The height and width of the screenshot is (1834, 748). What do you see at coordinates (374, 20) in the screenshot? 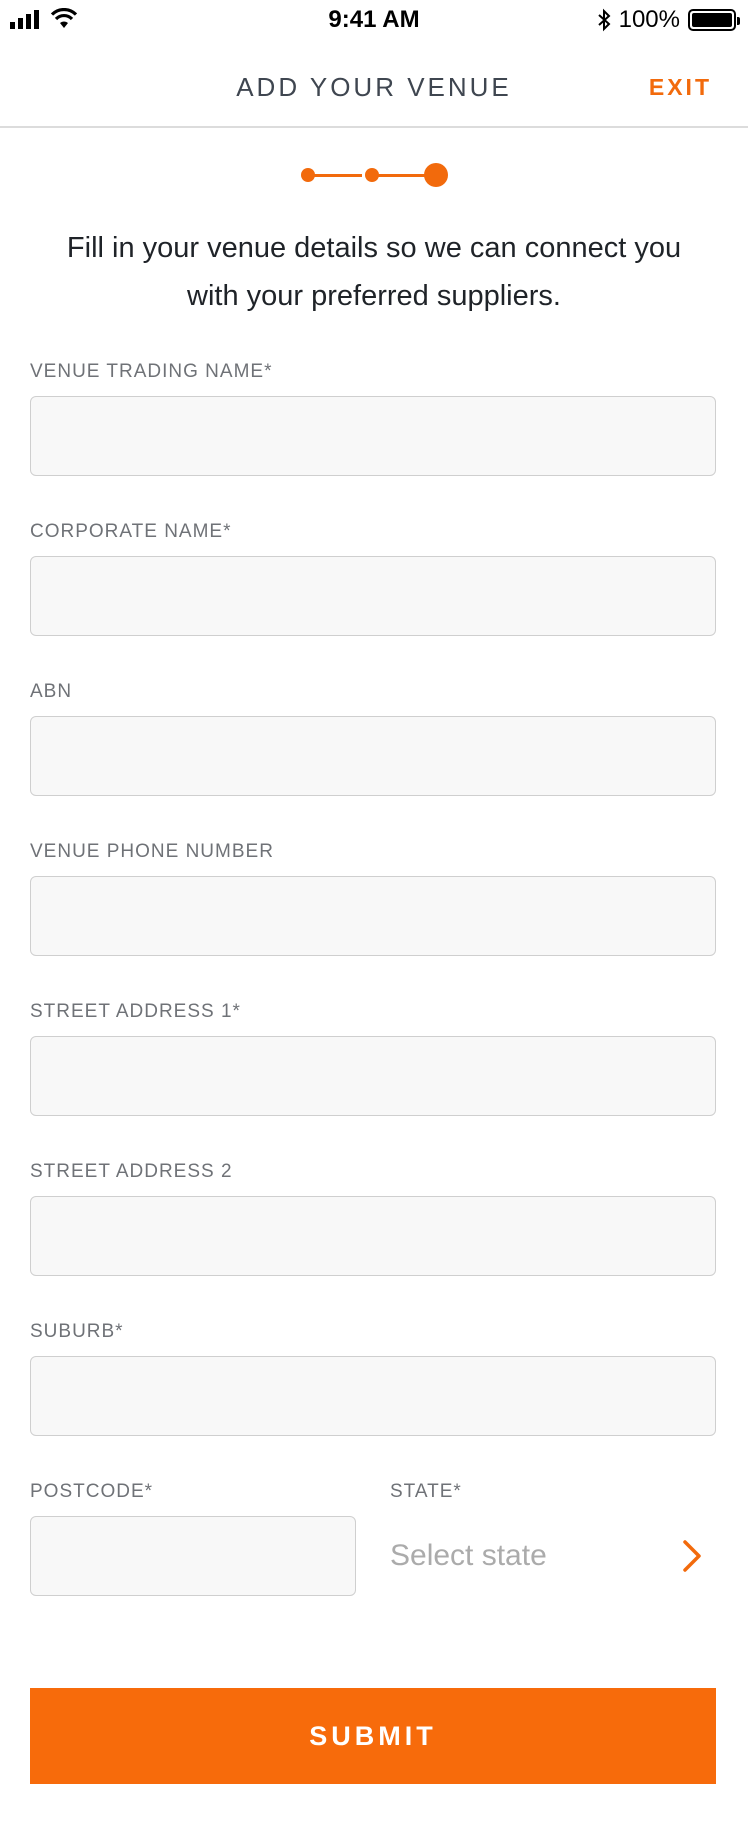
I see `status-bar: 9:41 AM 100%` at bounding box center [374, 20].